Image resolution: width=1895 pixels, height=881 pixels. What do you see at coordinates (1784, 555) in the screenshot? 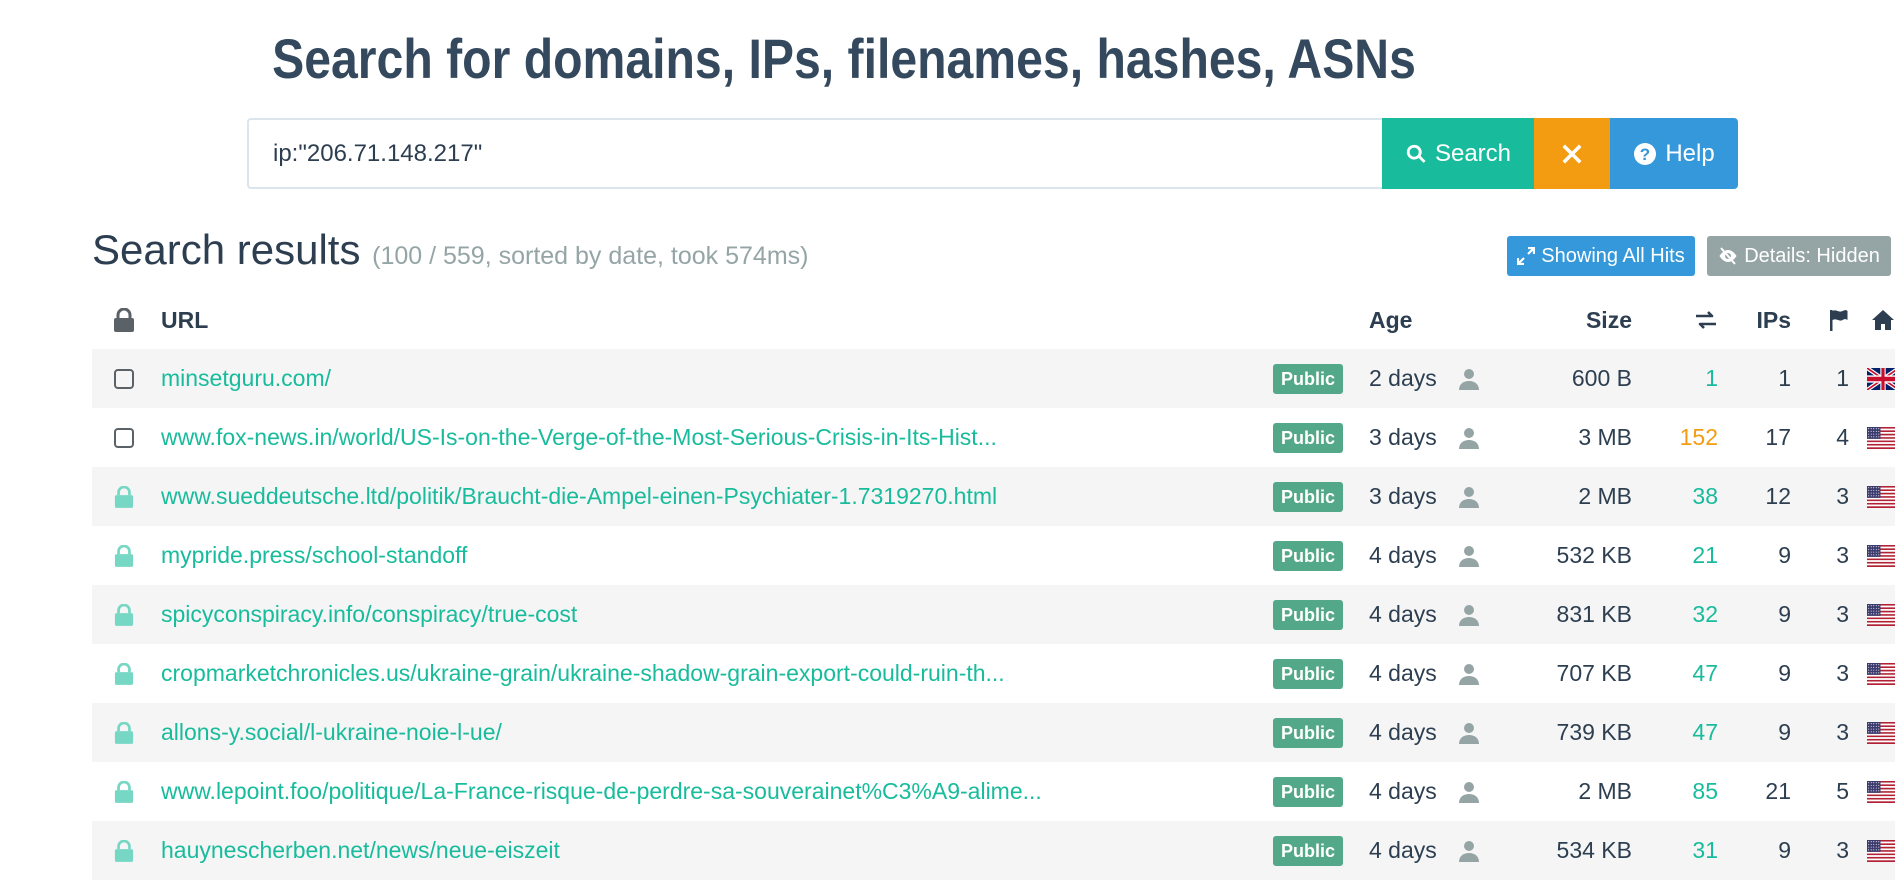
I see `ips-count: 9` at bounding box center [1784, 555].